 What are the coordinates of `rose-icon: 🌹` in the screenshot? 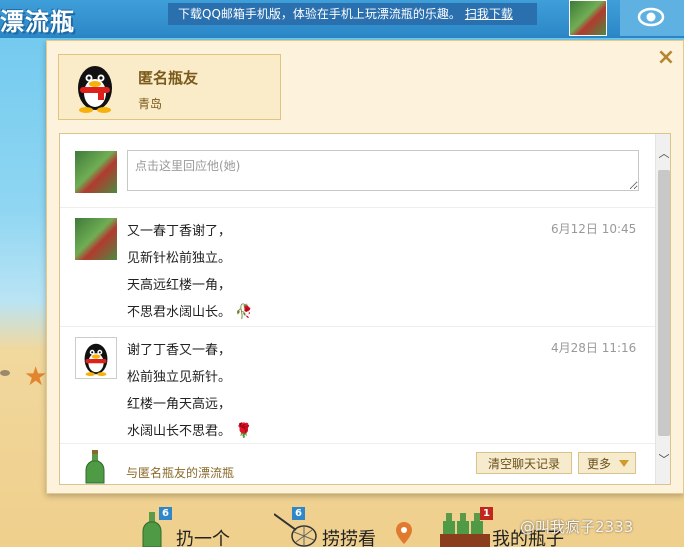 It's located at (244, 431).